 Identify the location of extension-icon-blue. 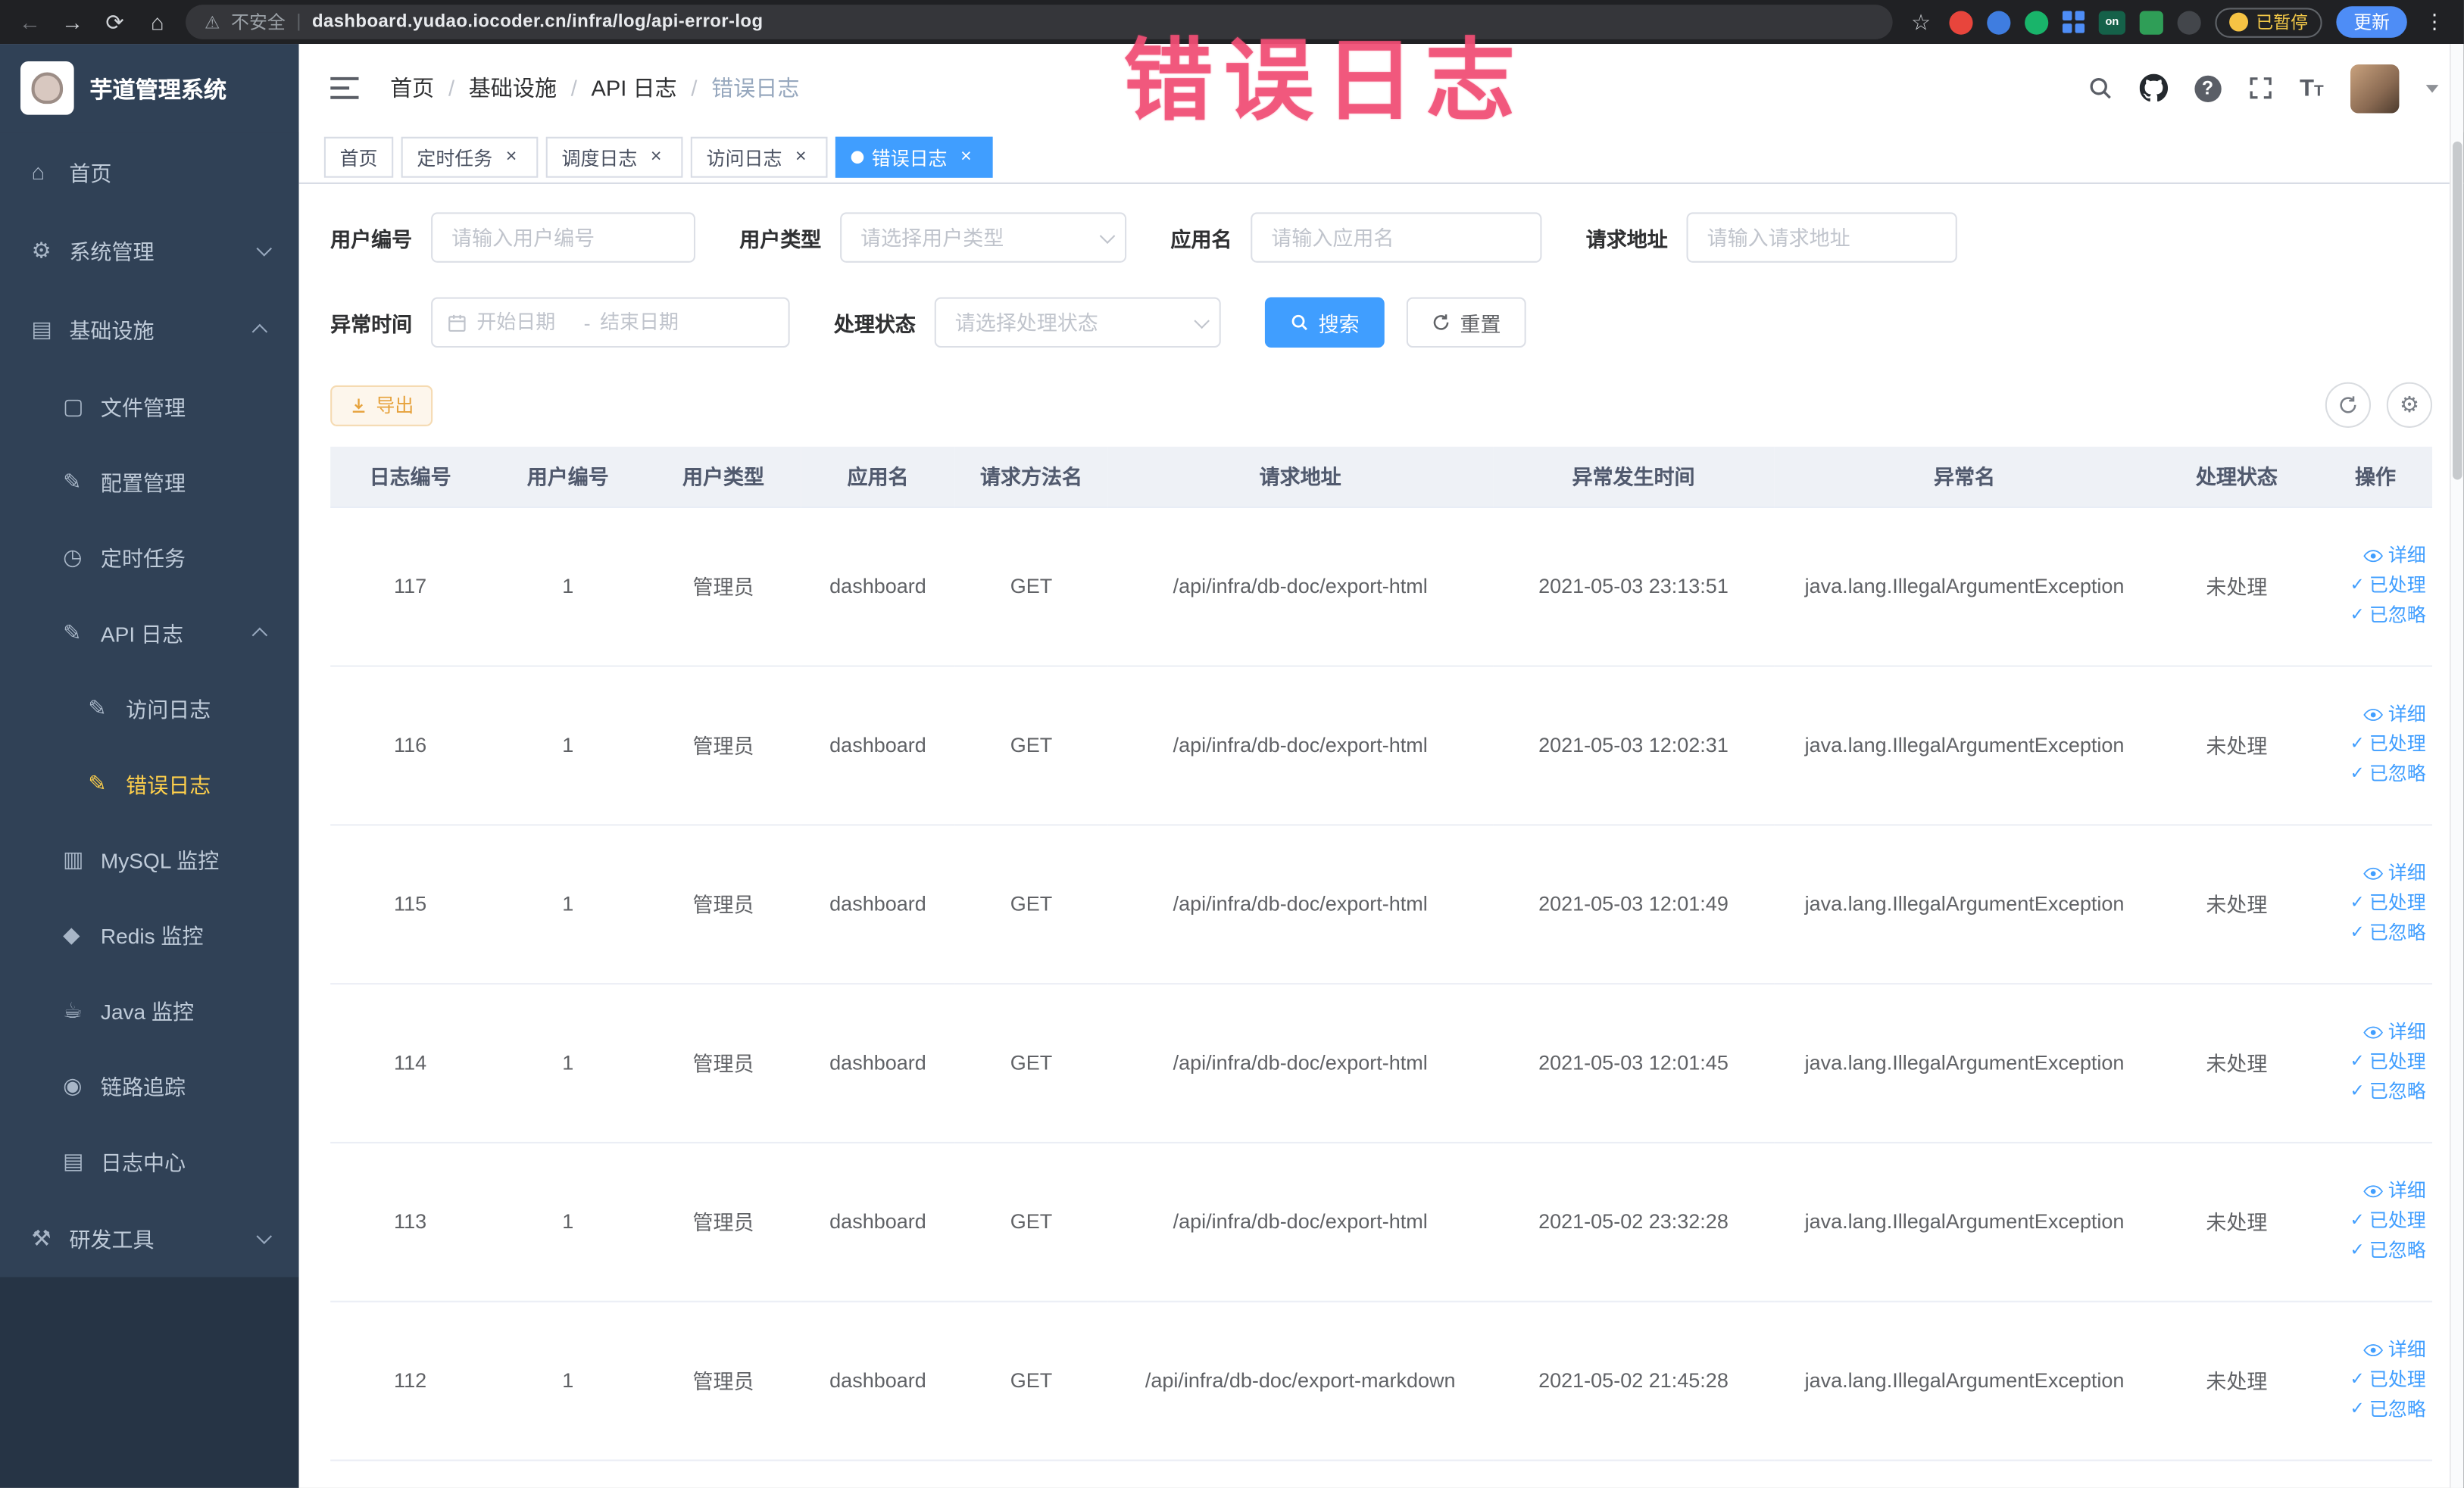
(1999, 22).